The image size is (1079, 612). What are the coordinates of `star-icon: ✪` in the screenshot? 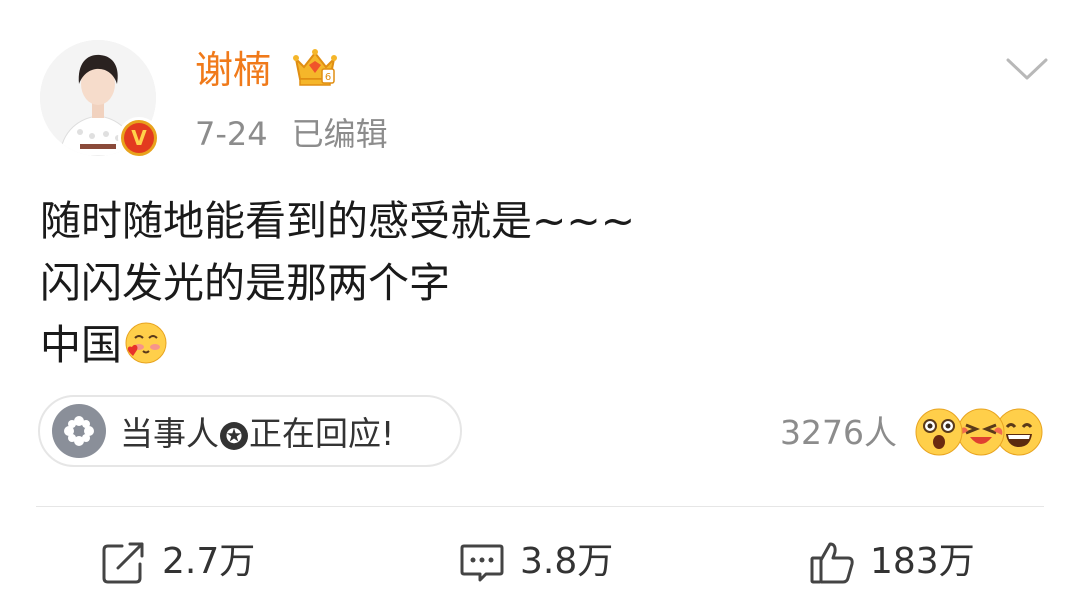 It's located at (234, 436).